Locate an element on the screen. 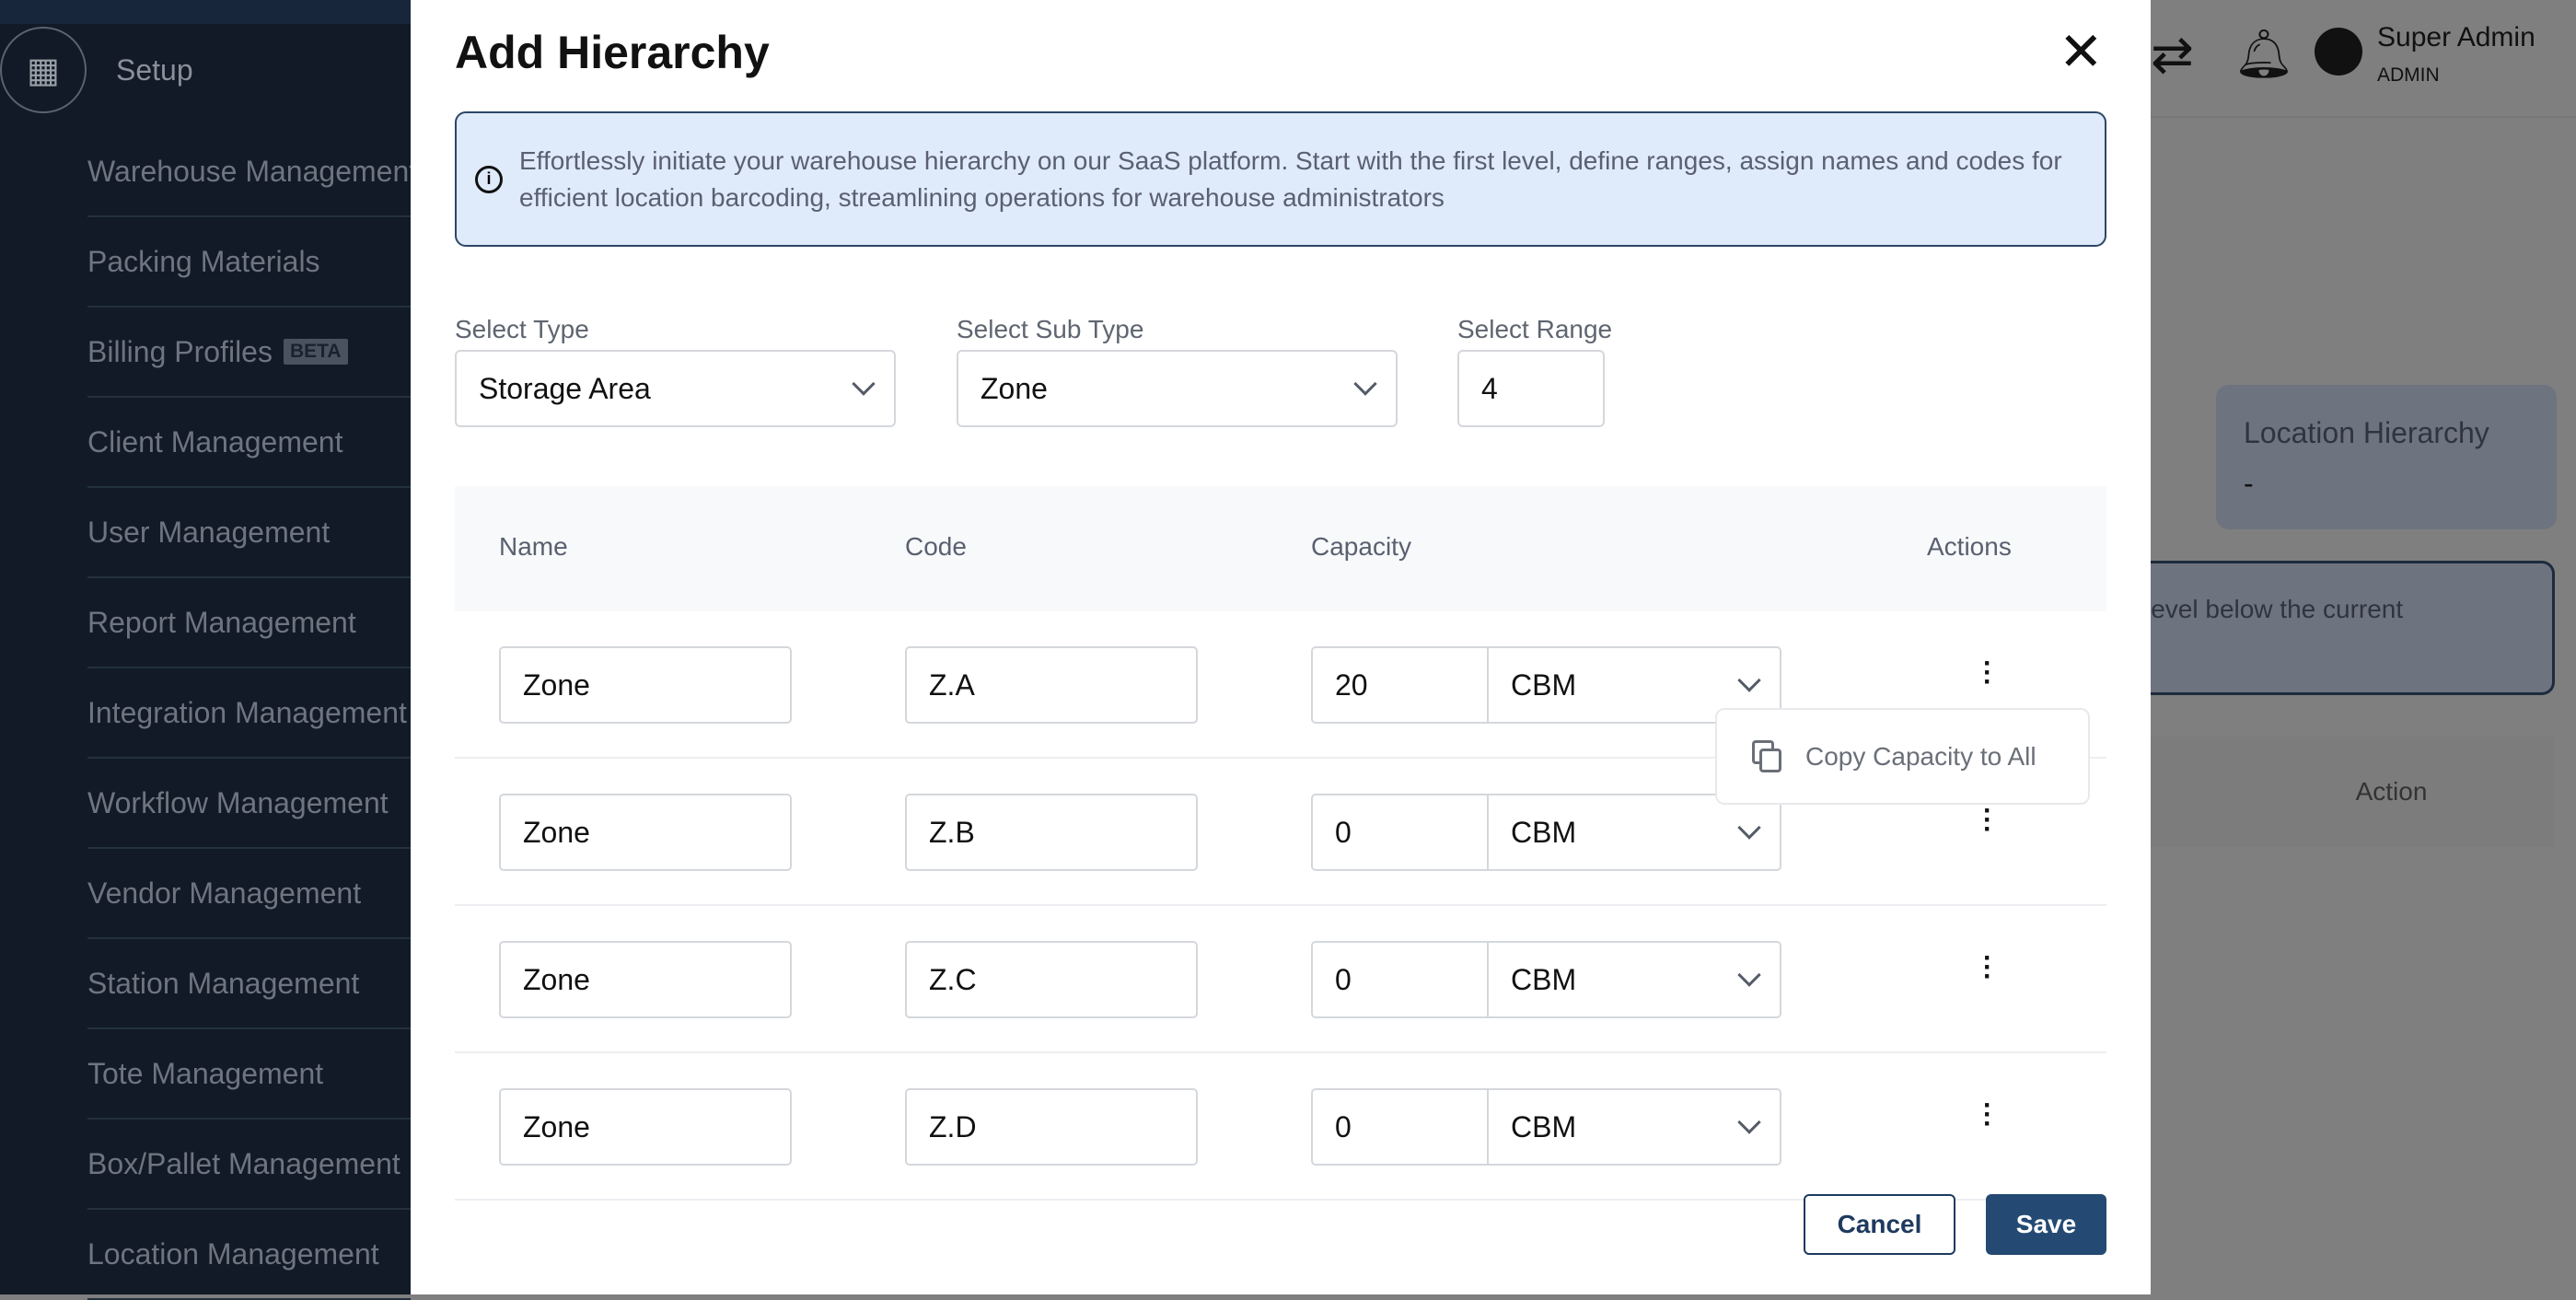  card-title: Location Hierarchy is located at coordinates (2366, 433).